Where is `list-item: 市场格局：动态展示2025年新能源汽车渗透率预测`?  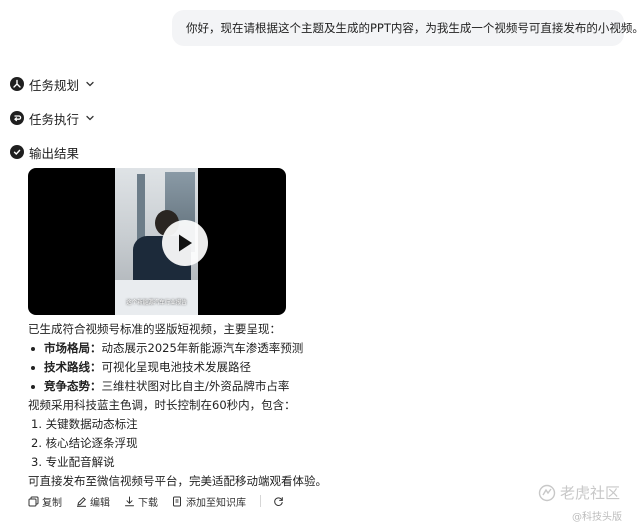
list-item: 市场格局：动态展示2025年新能源汽车渗透率预测 is located at coordinates (288, 348).